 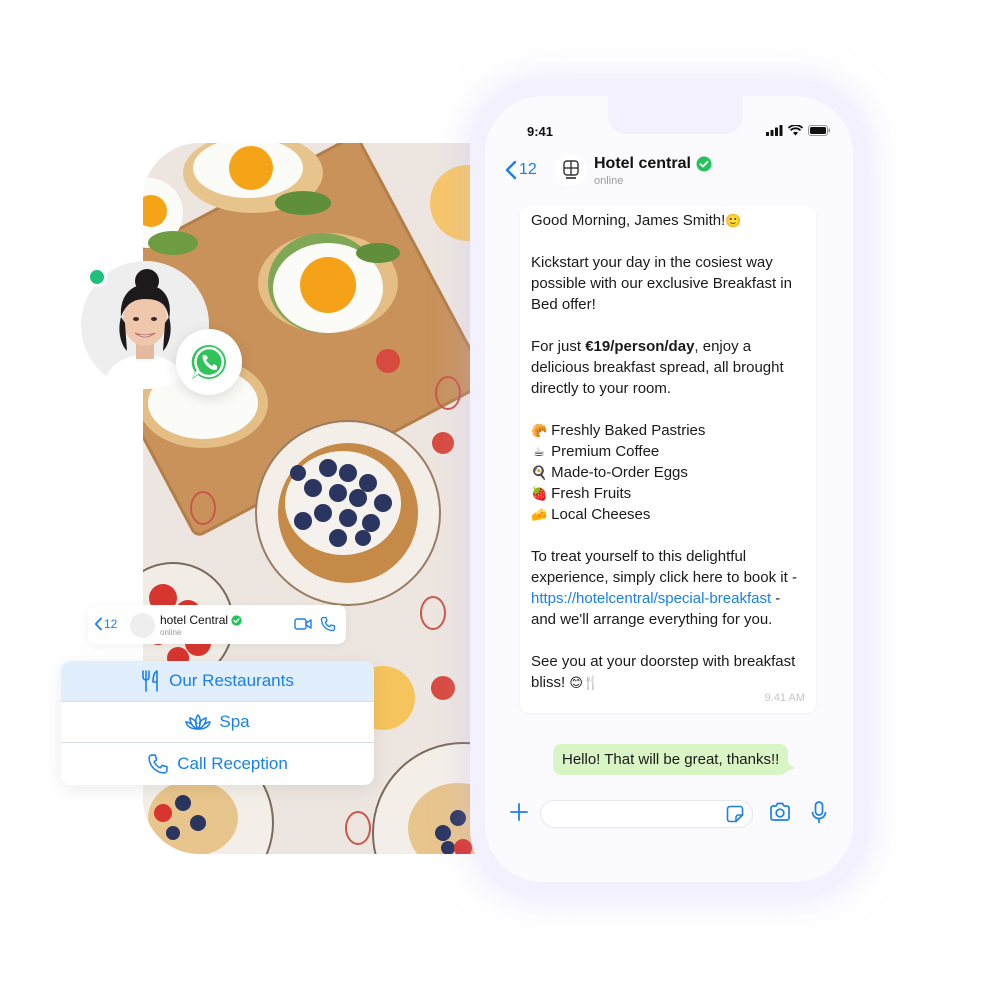 I want to click on quick-reply-label: Spa, so click(x=234, y=721).